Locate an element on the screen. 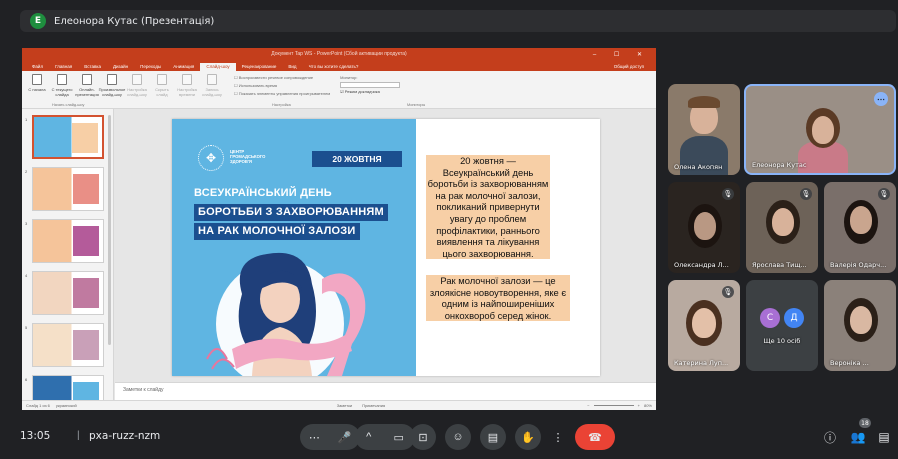  ribbon-tab: Дизайн is located at coordinates (120, 67).